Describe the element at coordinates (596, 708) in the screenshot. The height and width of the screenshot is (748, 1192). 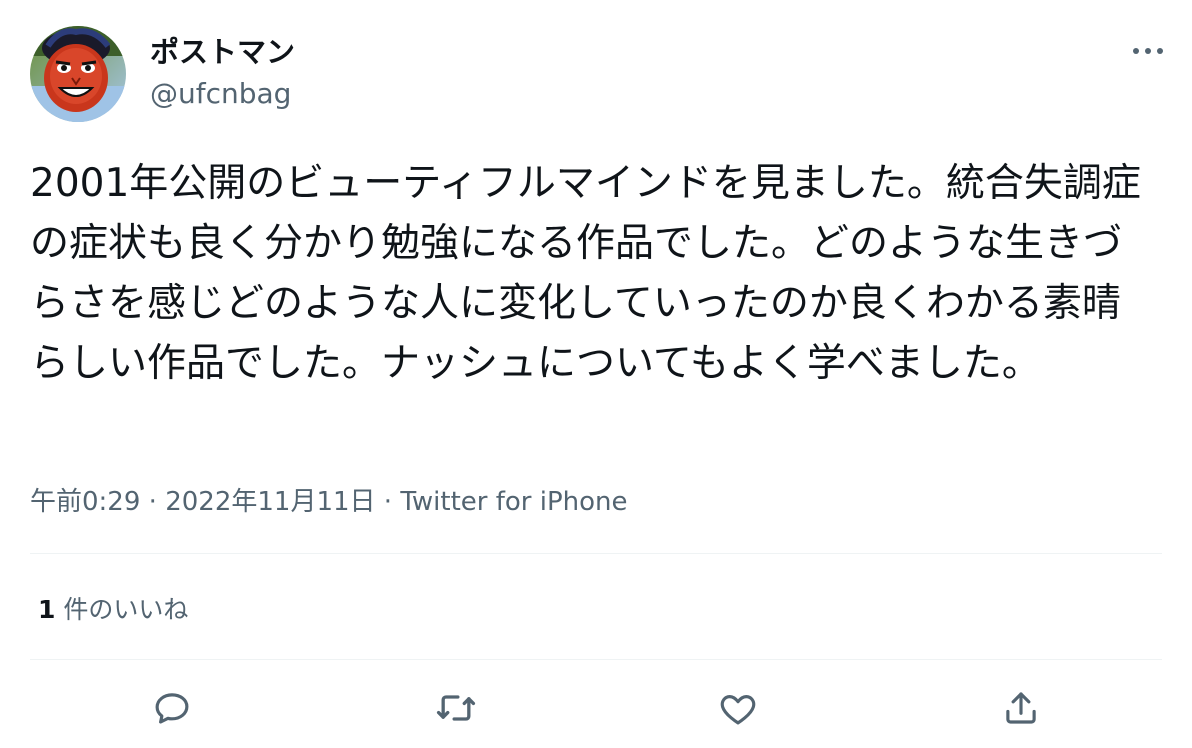
I see `tweet-actions` at that location.